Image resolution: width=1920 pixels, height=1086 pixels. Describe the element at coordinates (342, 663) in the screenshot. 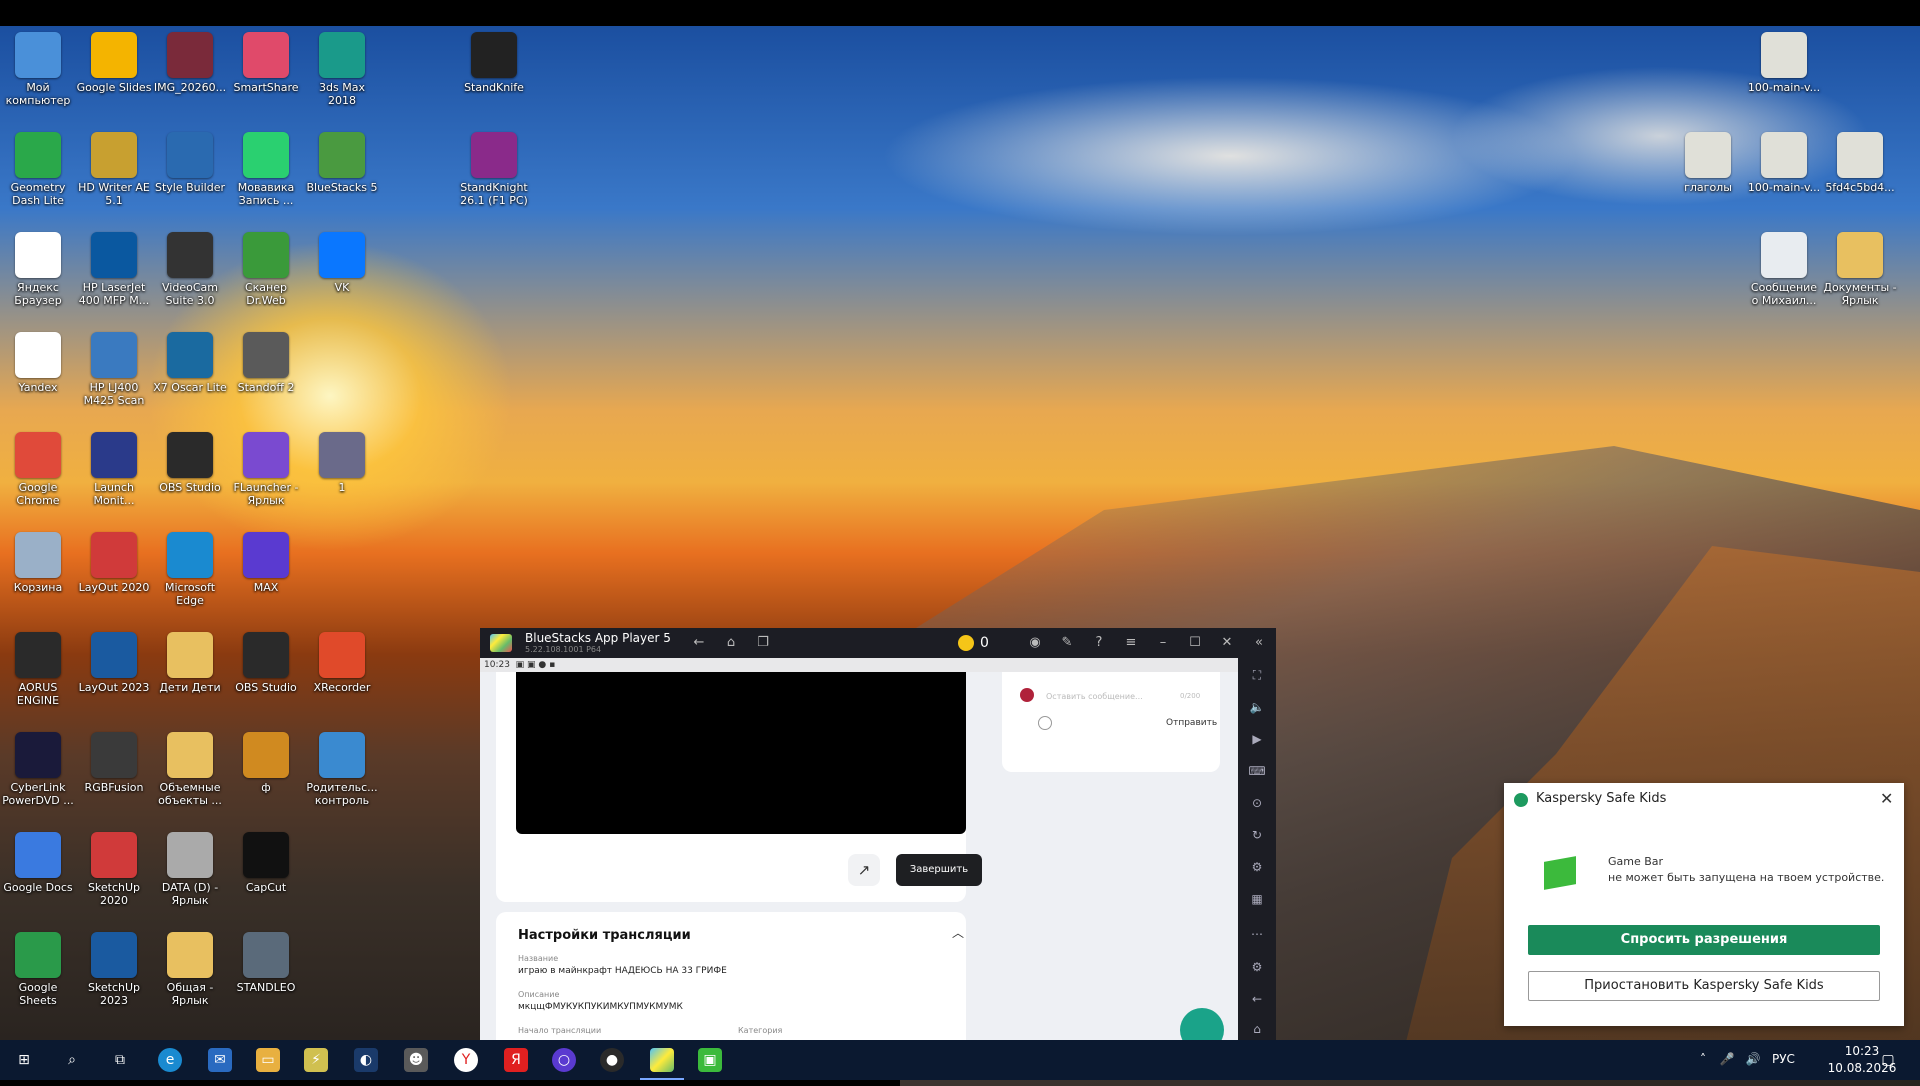

I see `desktop-icon: XRecorder` at that location.